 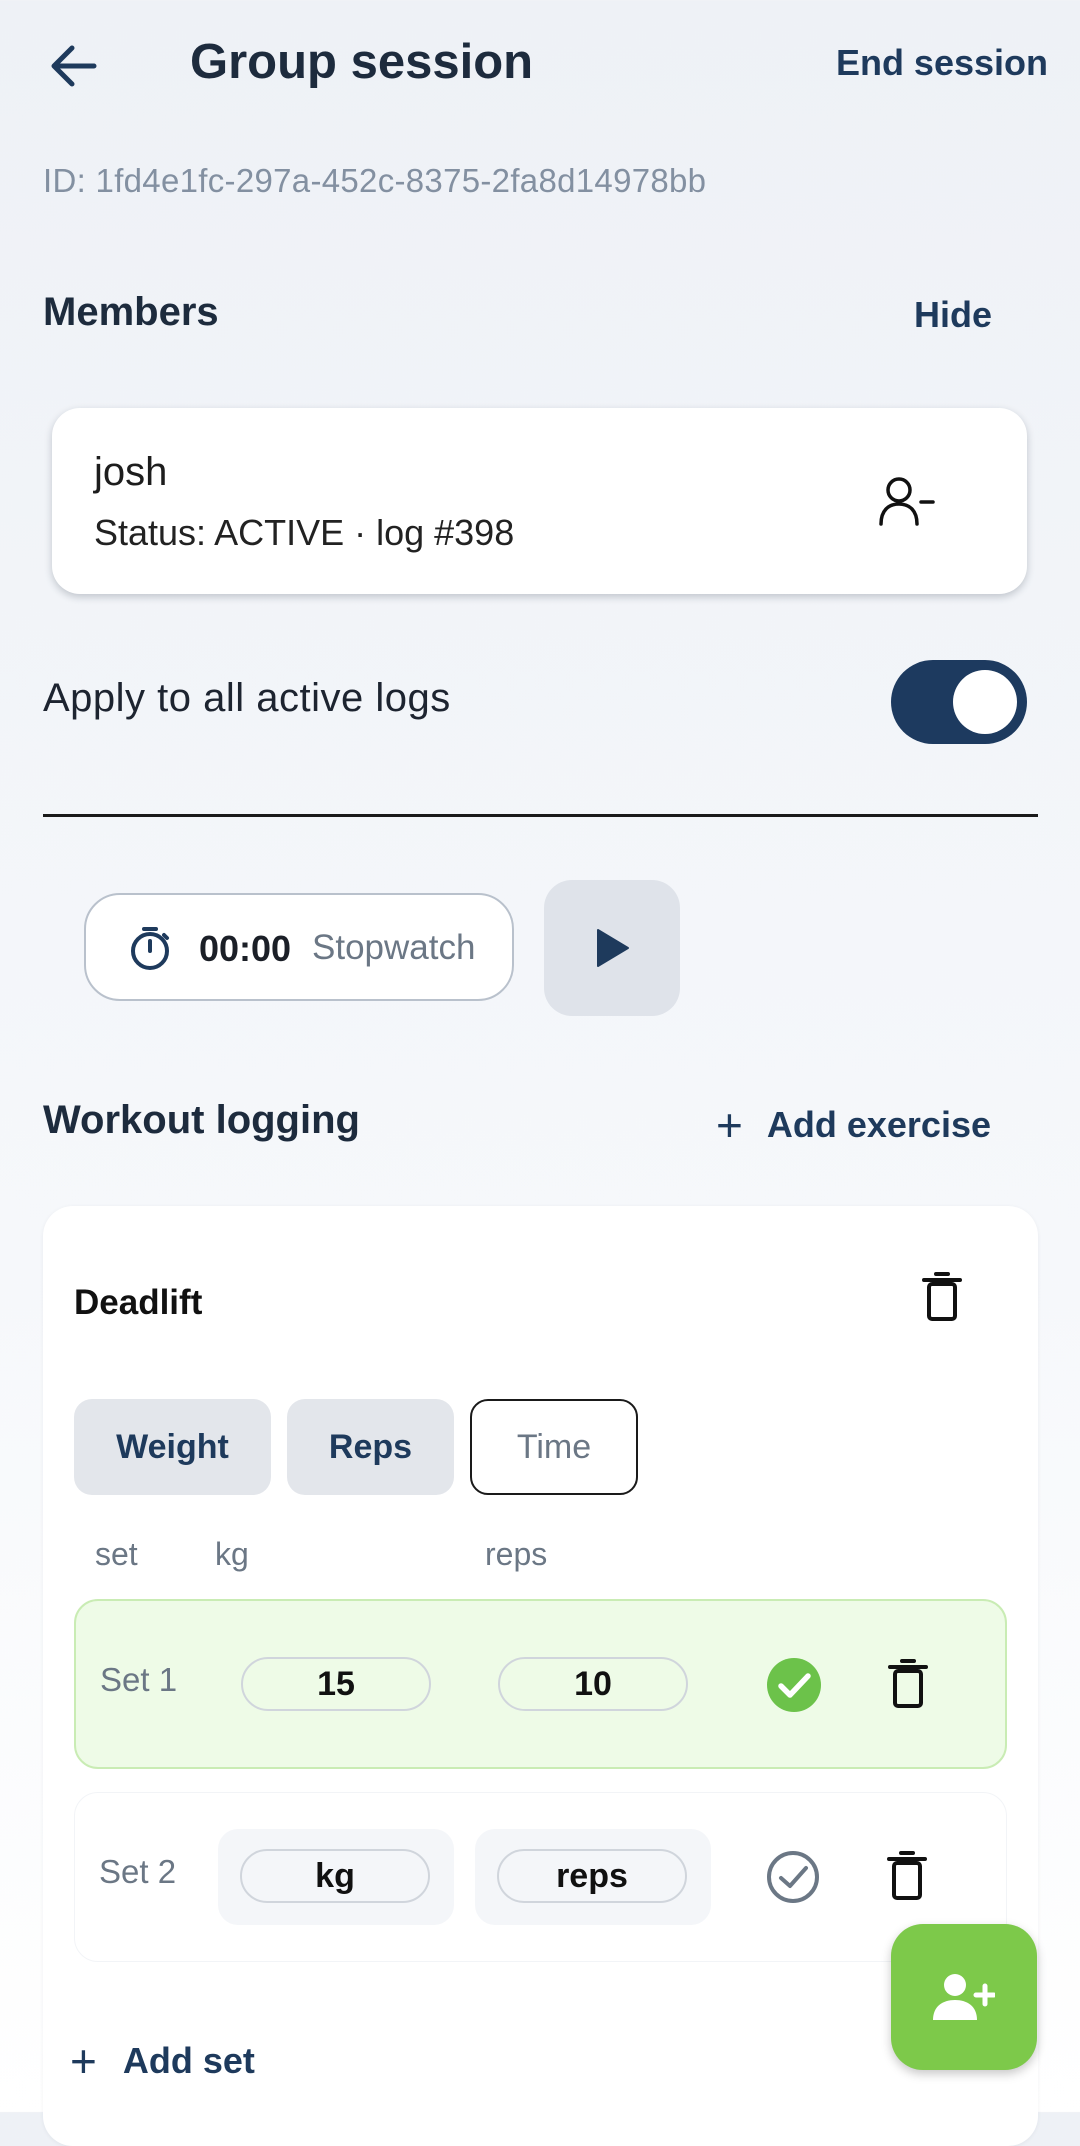 I want to click on add-set-label: Add set, so click(x=188, y=2060).